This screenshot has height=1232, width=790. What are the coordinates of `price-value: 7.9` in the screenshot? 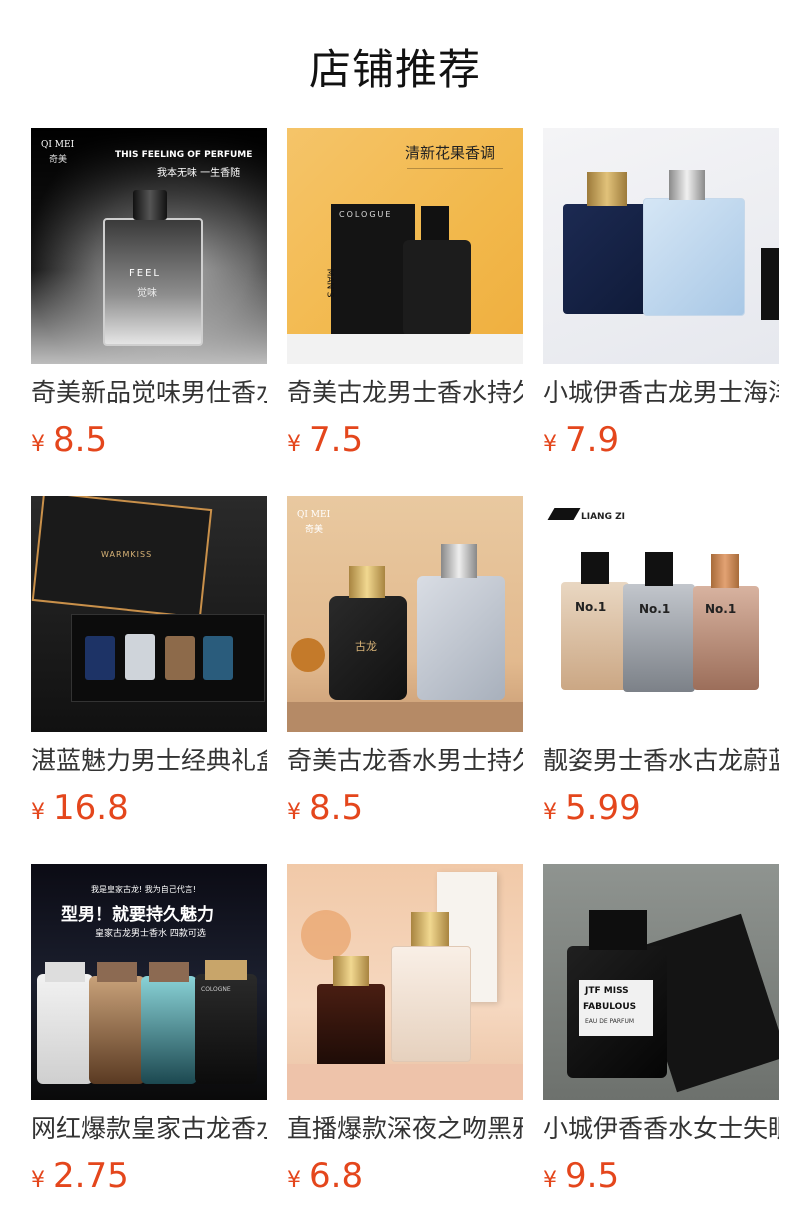 It's located at (592, 440).